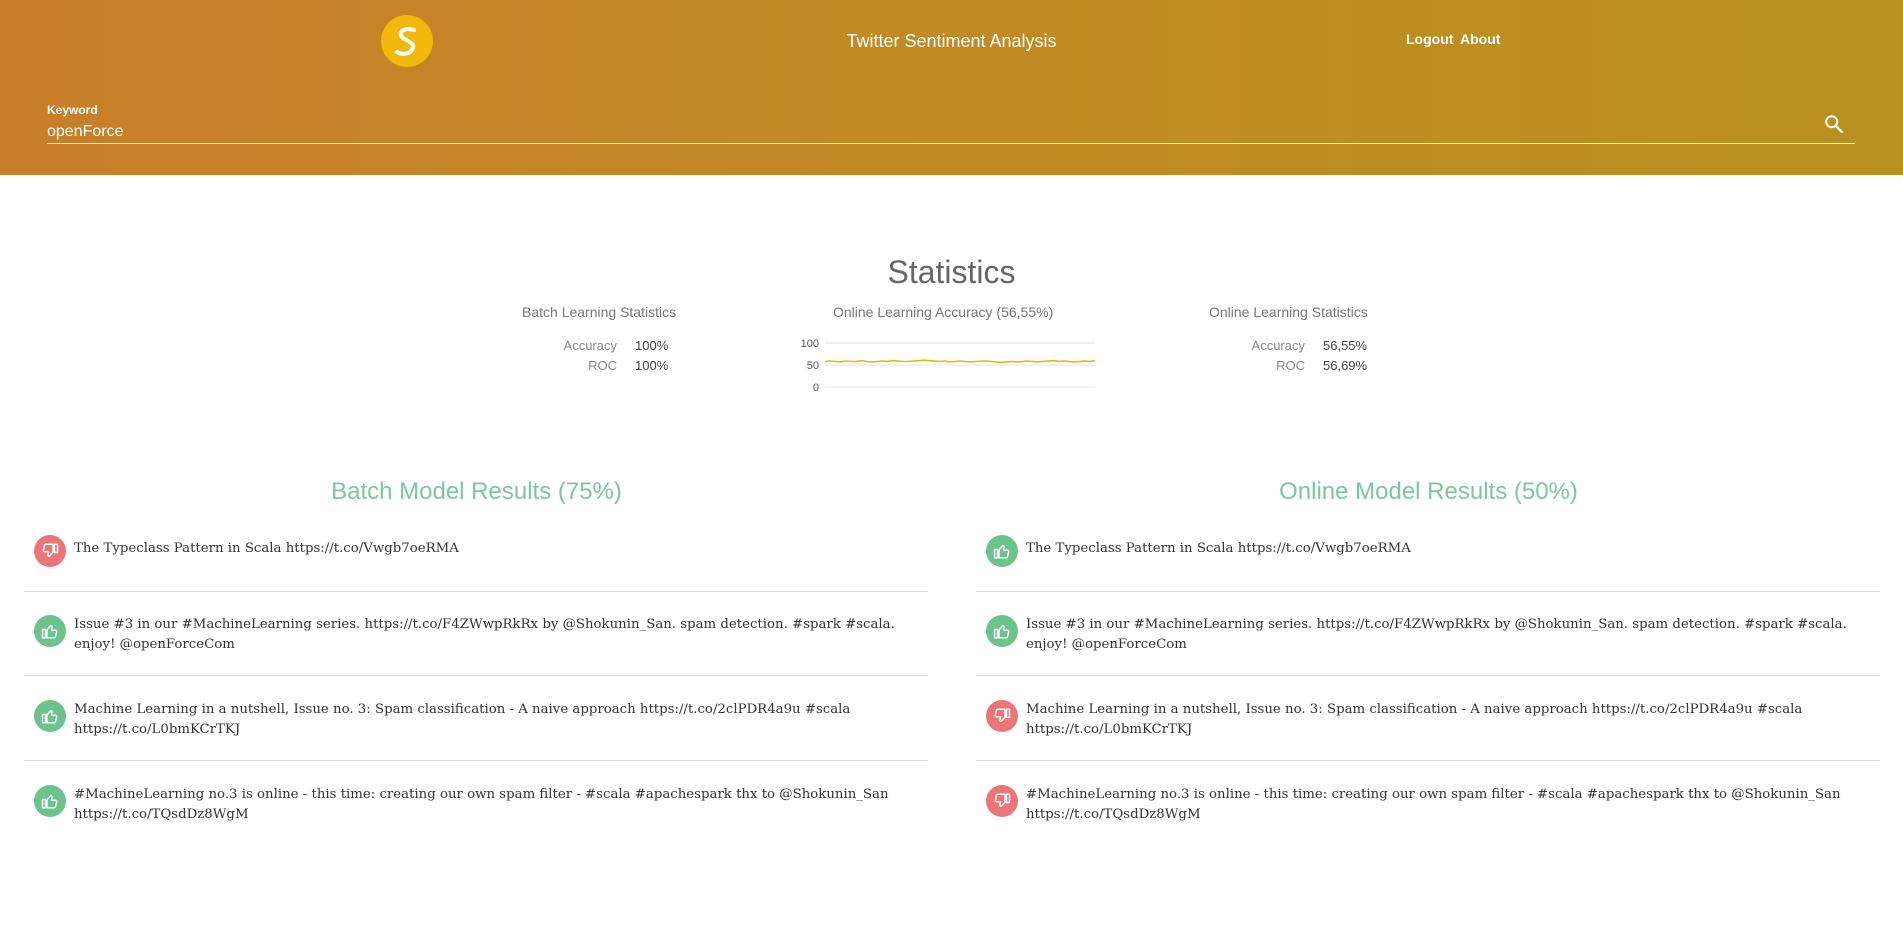 The image size is (1903, 933). What do you see at coordinates (948, 365) in the screenshot?
I see `online-accuracy-chart: 100 50 0` at bounding box center [948, 365].